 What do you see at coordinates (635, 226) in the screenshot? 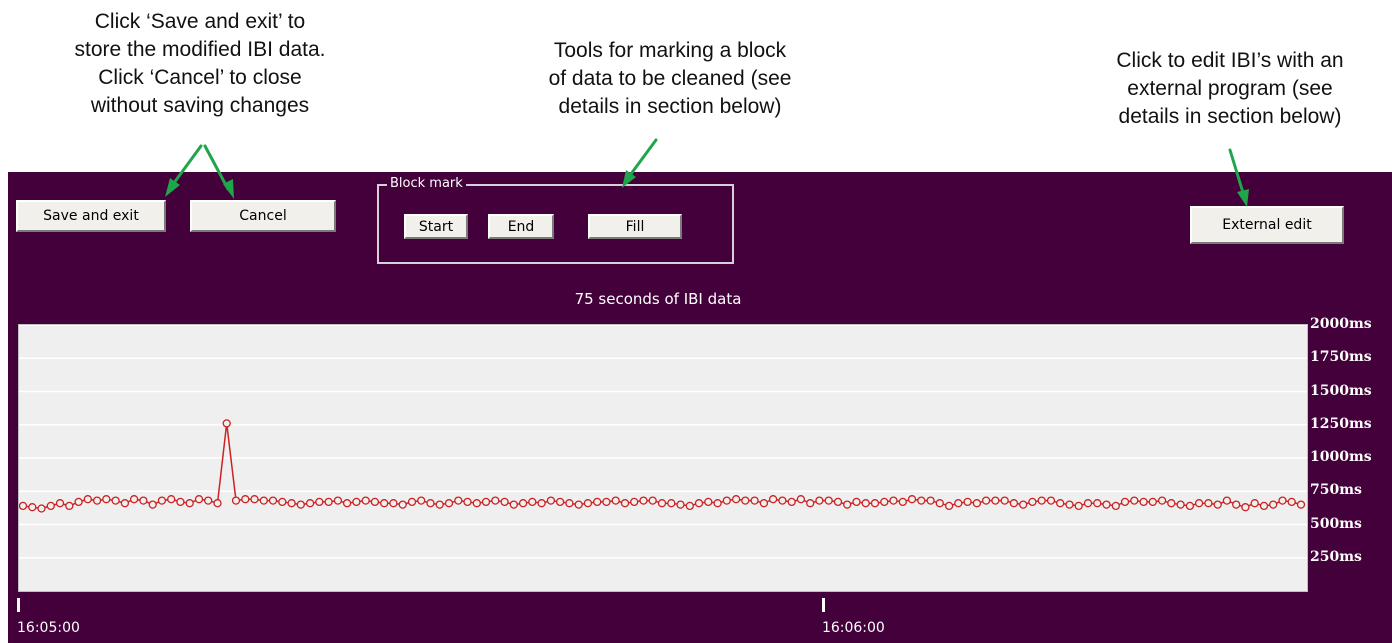
I see `block-fill-button: Fill` at bounding box center [635, 226].